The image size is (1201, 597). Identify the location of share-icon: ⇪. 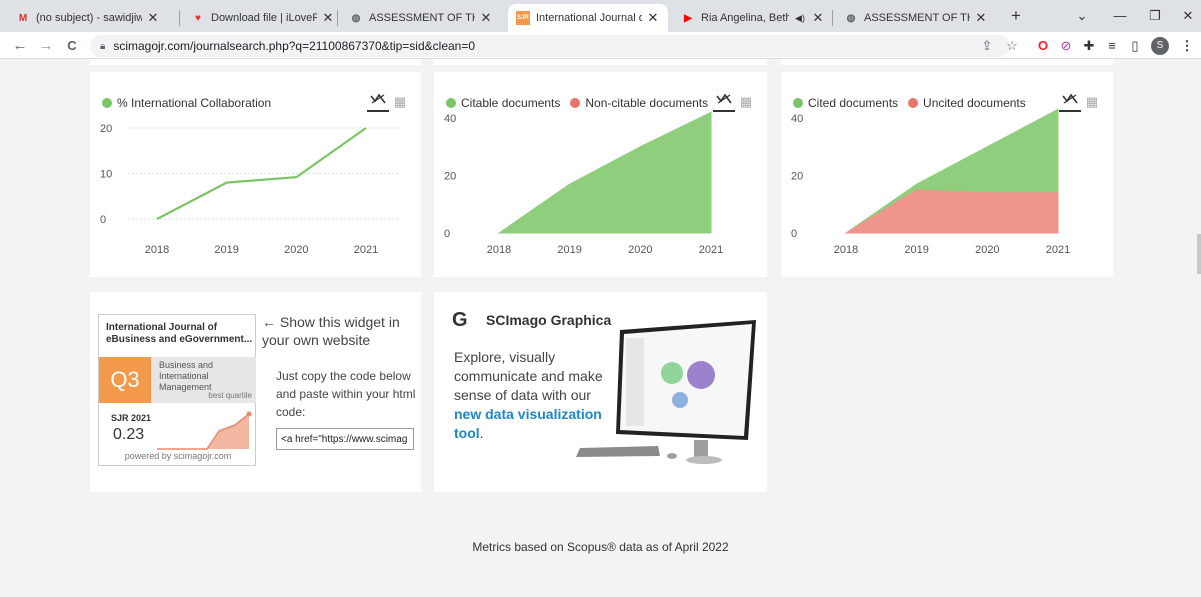
(987, 46).